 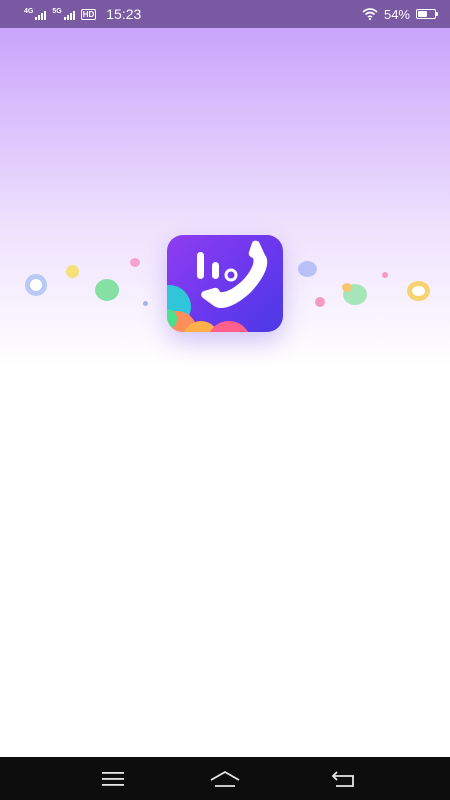 I want to click on decor-dot-yellow, so click(x=72, y=271).